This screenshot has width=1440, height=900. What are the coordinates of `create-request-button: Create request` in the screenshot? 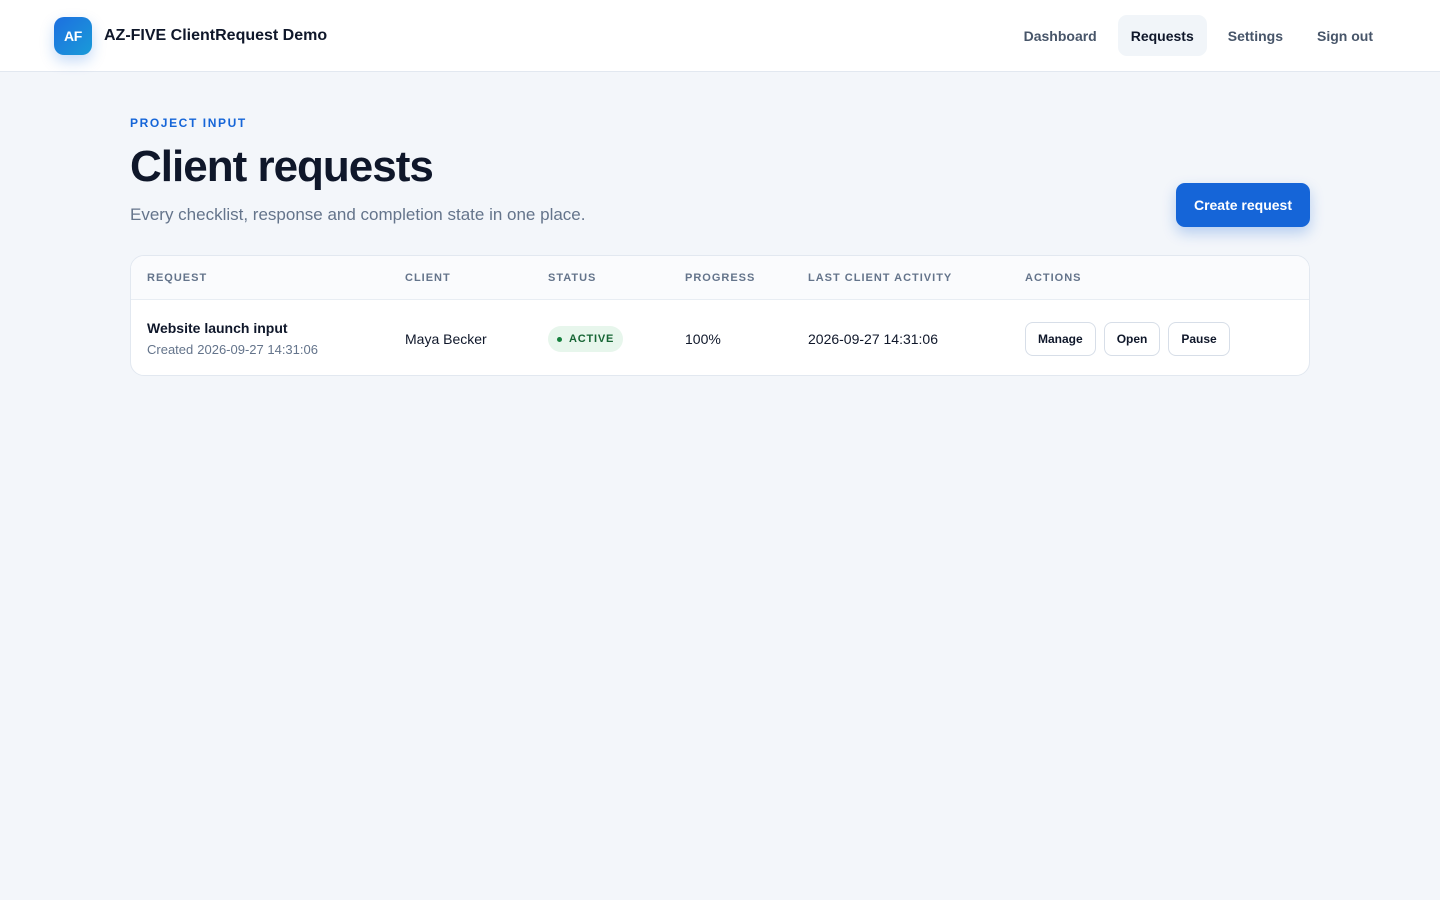 It's located at (1242, 205).